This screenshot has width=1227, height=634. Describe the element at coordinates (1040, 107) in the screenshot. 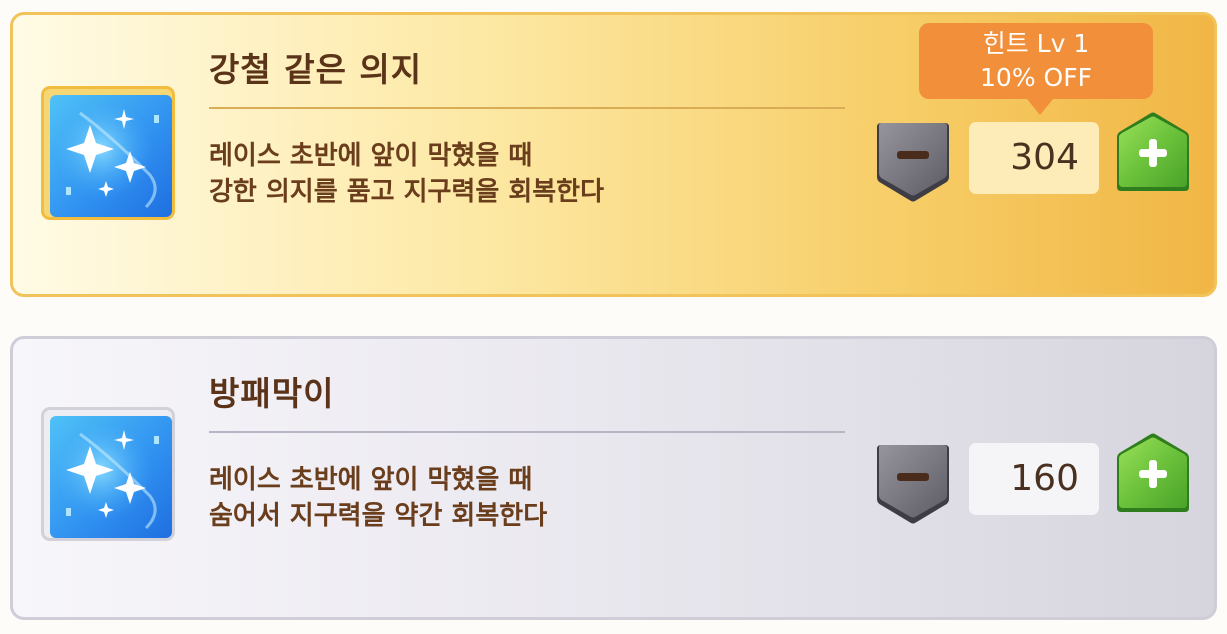

I see `badge-pointer` at that location.